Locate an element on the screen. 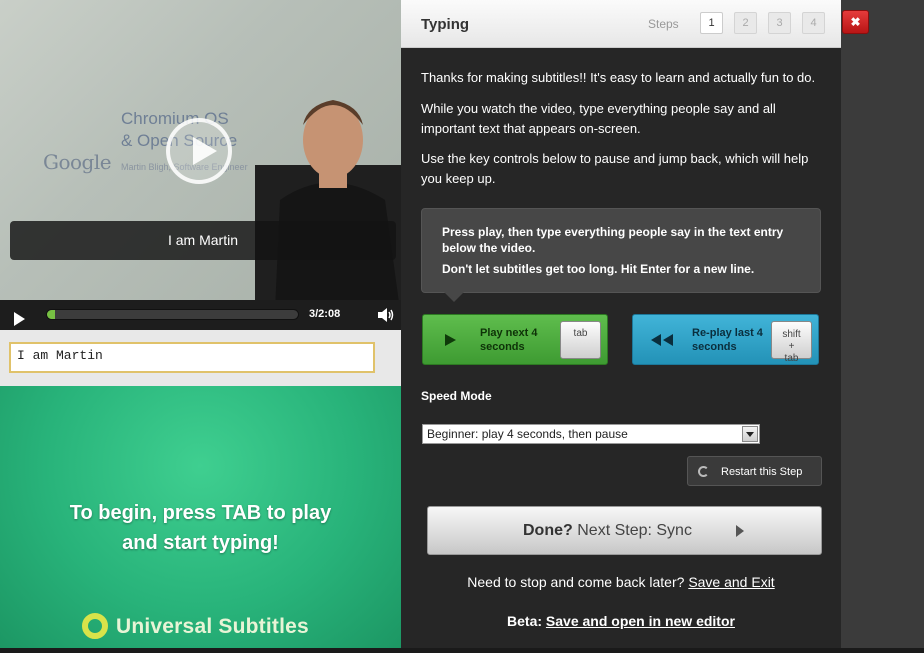 Image resolution: width=924 pixels, height=653 pixels. video-controls: 3/2:08 is located at coordinates (200, 315).